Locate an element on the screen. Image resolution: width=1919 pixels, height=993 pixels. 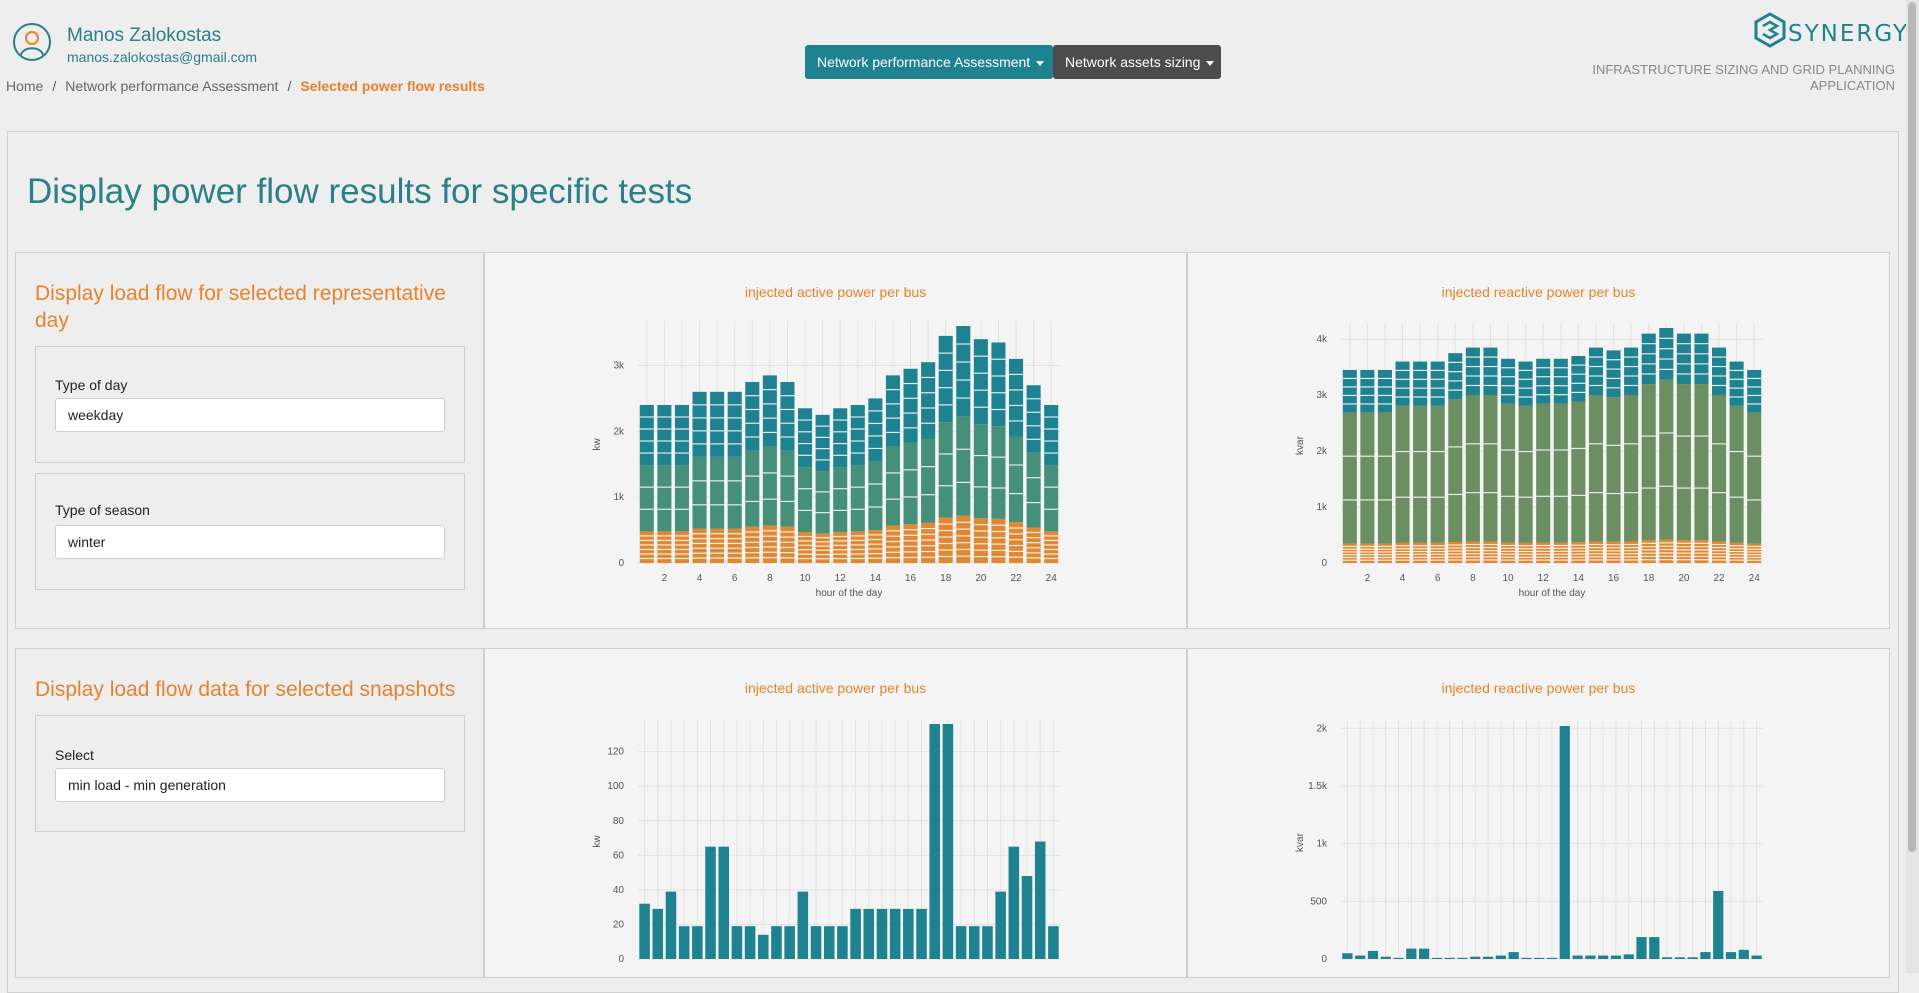
y-tick-label: 1k is located at coordinates (1322, 844).